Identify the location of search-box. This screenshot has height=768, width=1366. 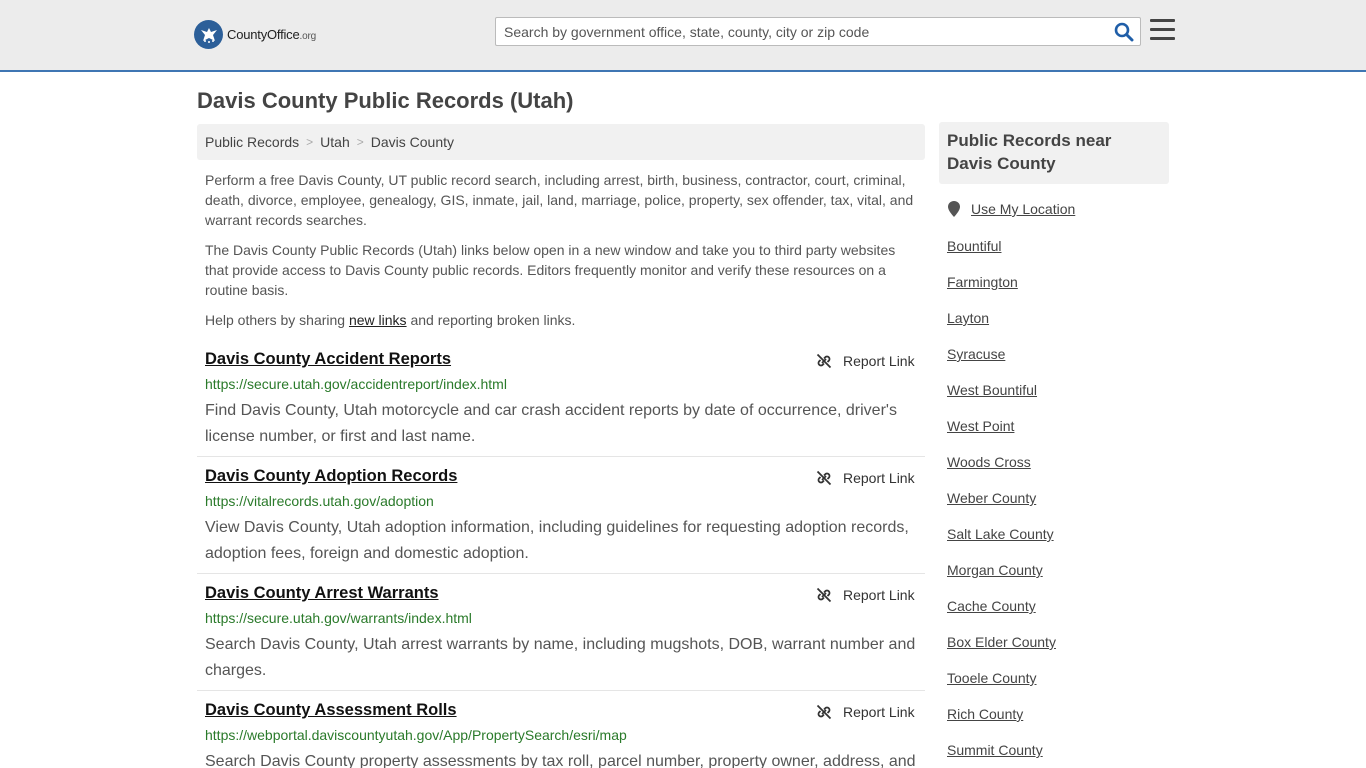
(818, 31).